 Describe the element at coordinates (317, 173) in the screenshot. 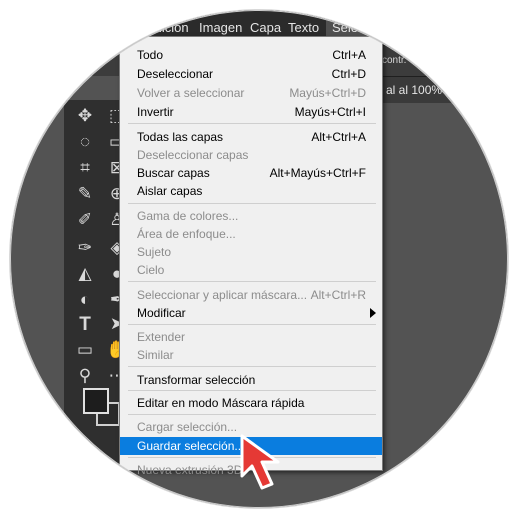

I see `menu-item-shortcut: Alt+Mayús+Ctrl+F` at that location.